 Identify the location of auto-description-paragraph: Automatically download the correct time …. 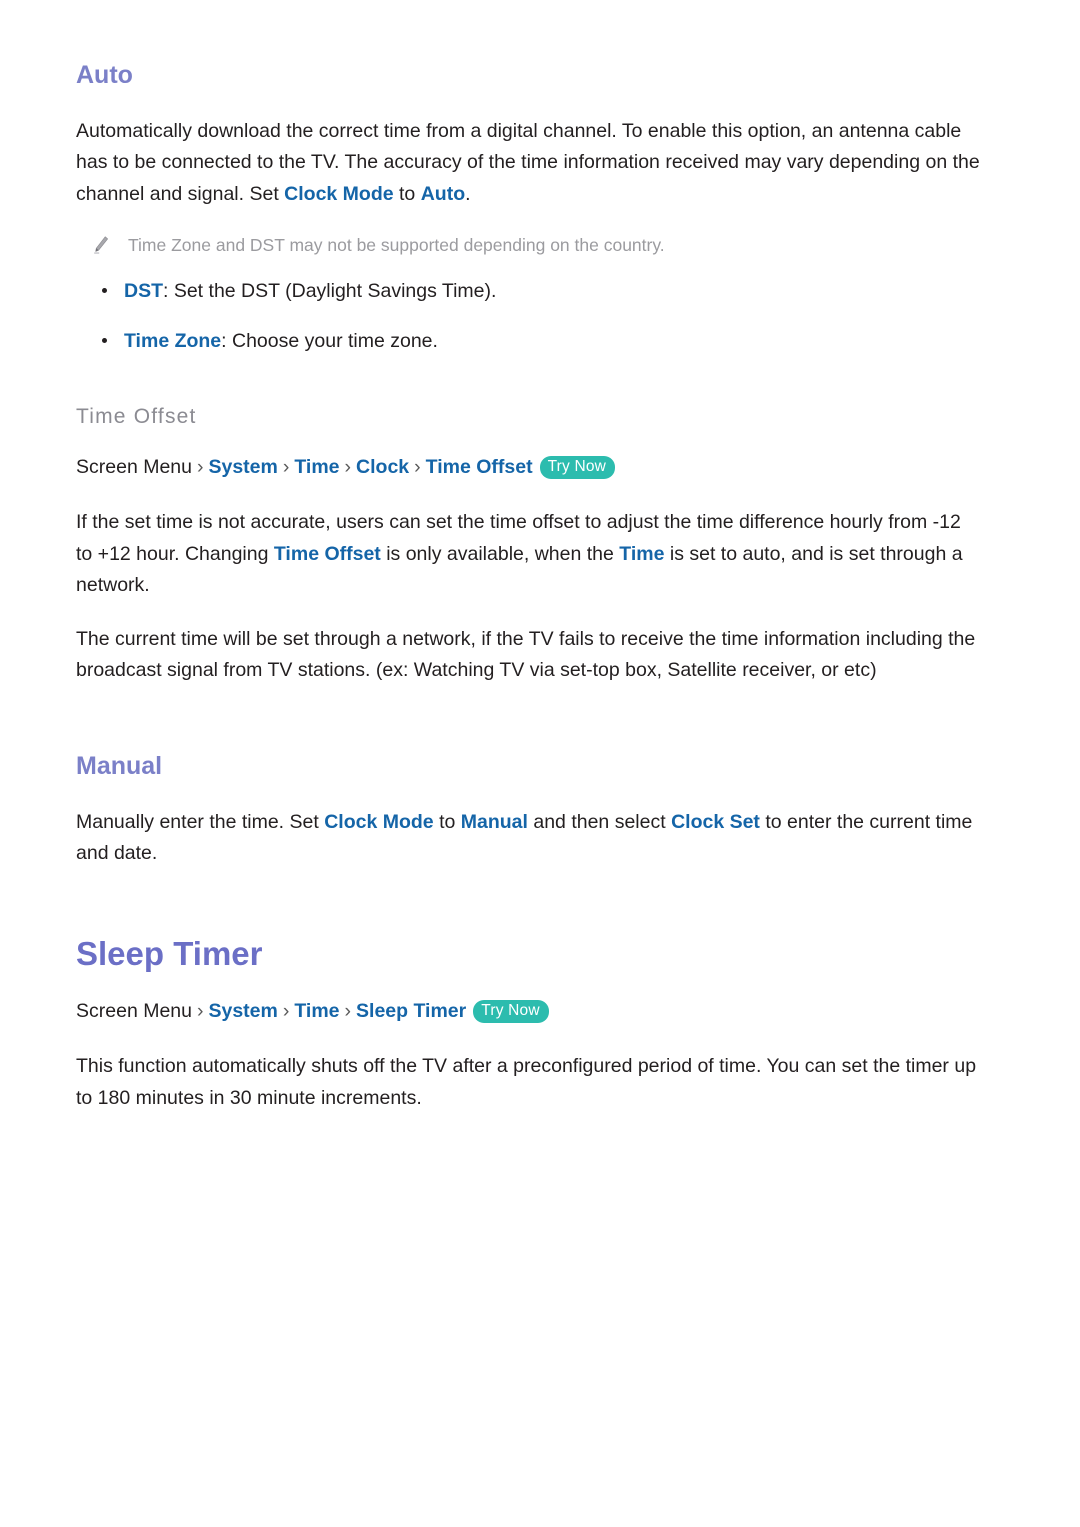
(528, 163).